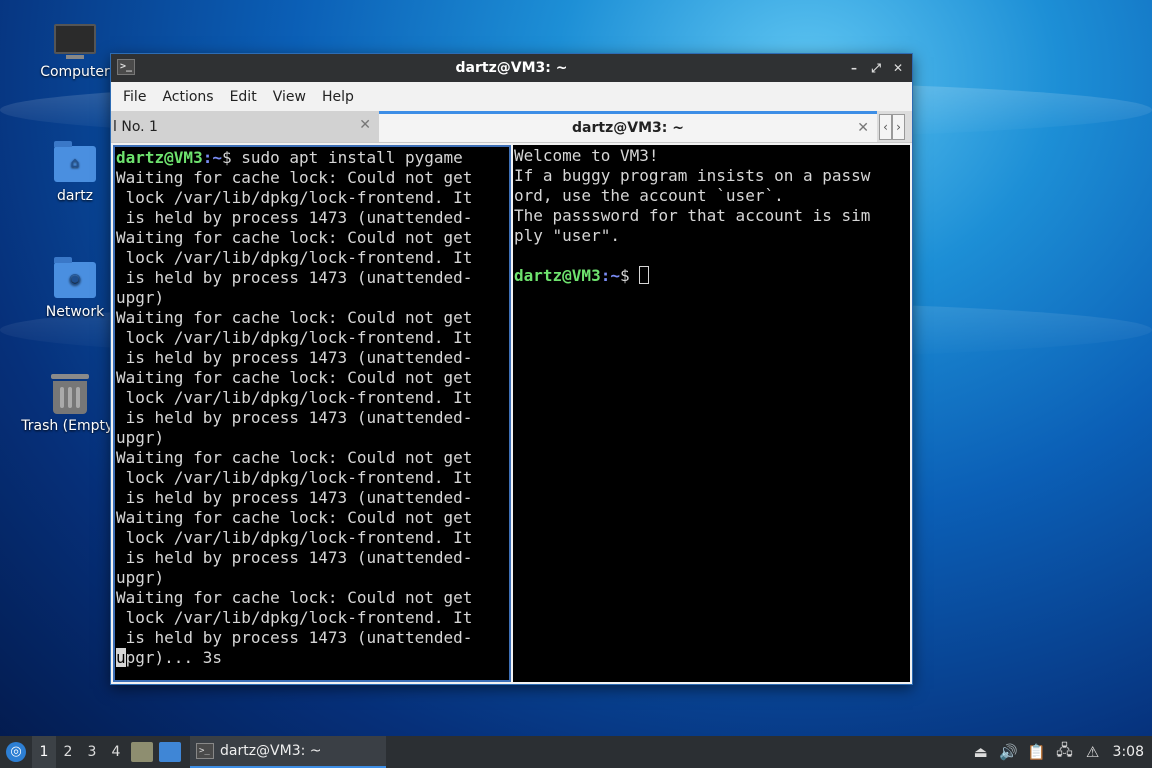  I want to click on clipboard-icon: 📋, so click(1037, 752).